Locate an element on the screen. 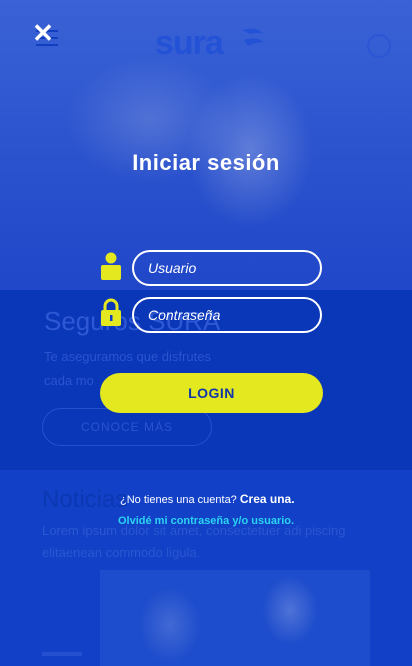 This screenshot has width=412, height=666. user-icon is located at coordinates (379, 46).